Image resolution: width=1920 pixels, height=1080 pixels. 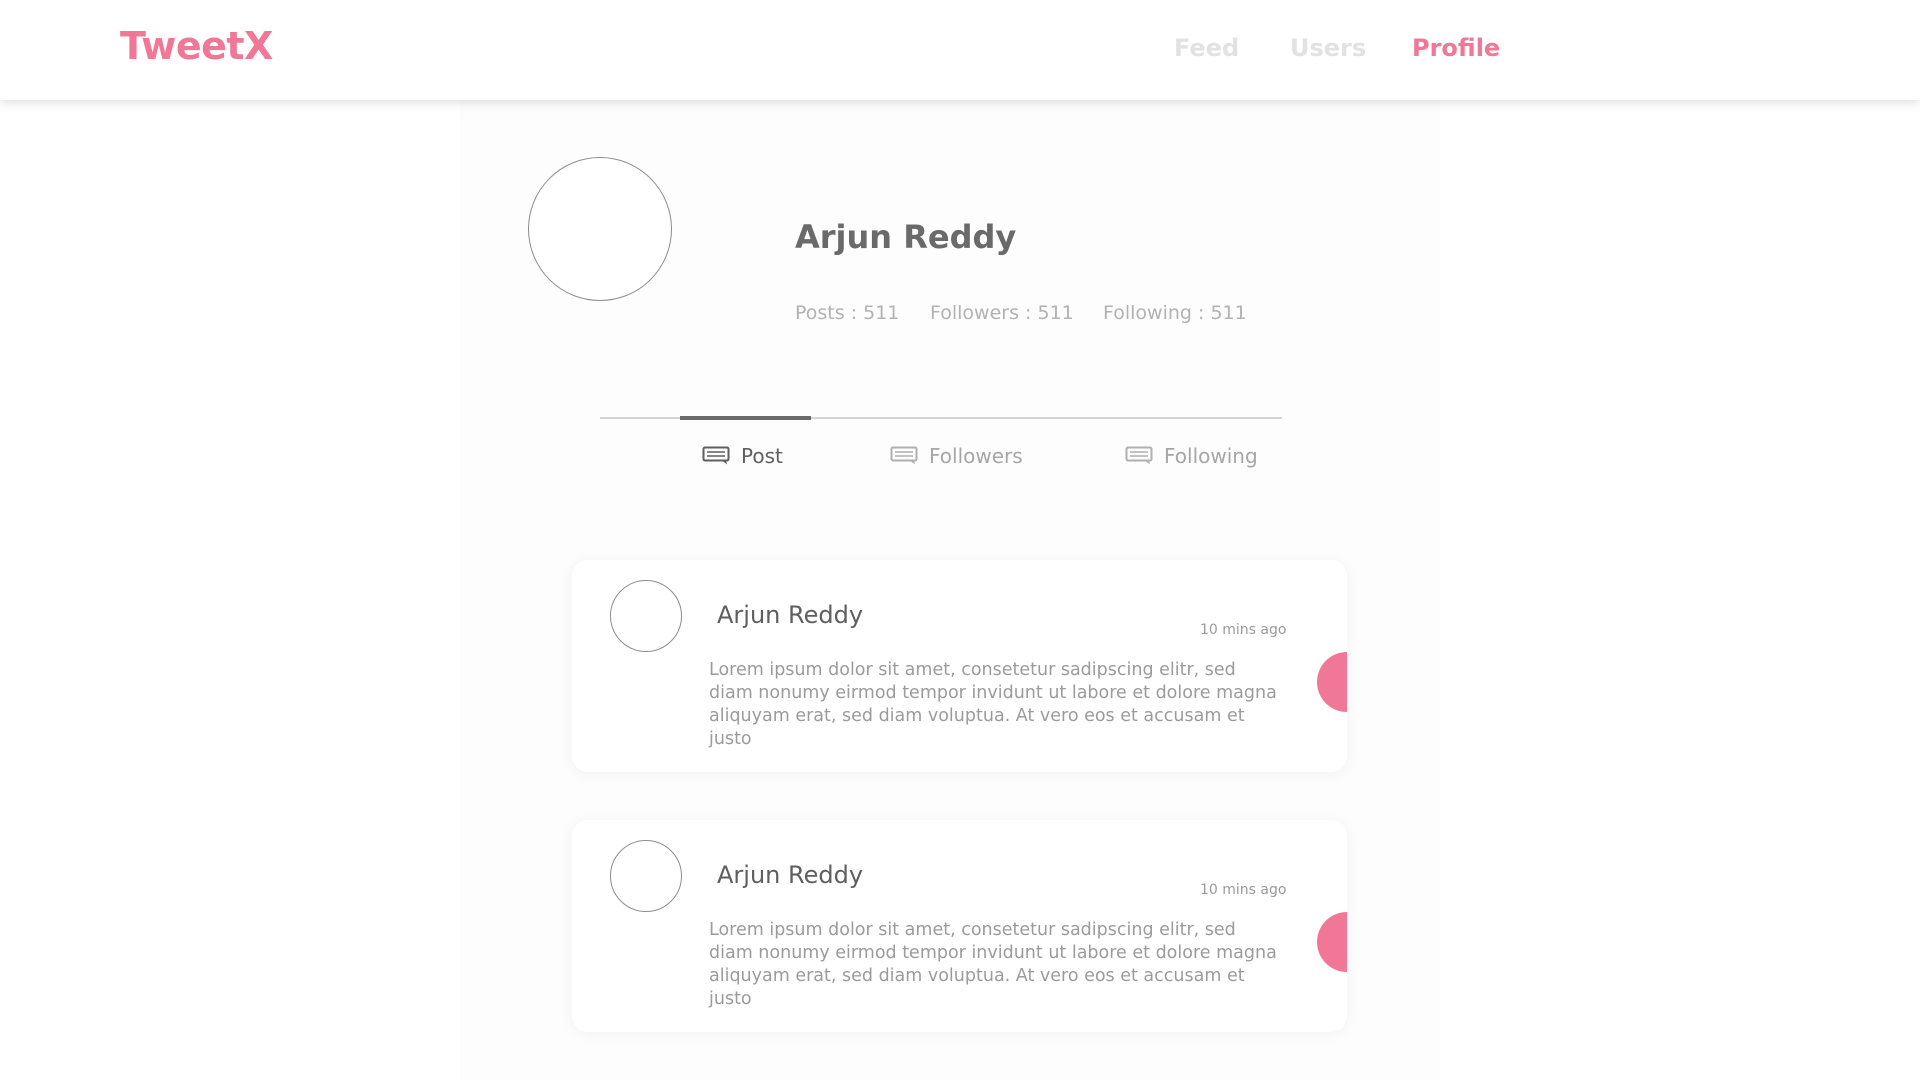 What do you see at coordinates (1456, 48) in the screenshot?
I see `nav-link-profile: Profile` at bounding box center [1456, 48].